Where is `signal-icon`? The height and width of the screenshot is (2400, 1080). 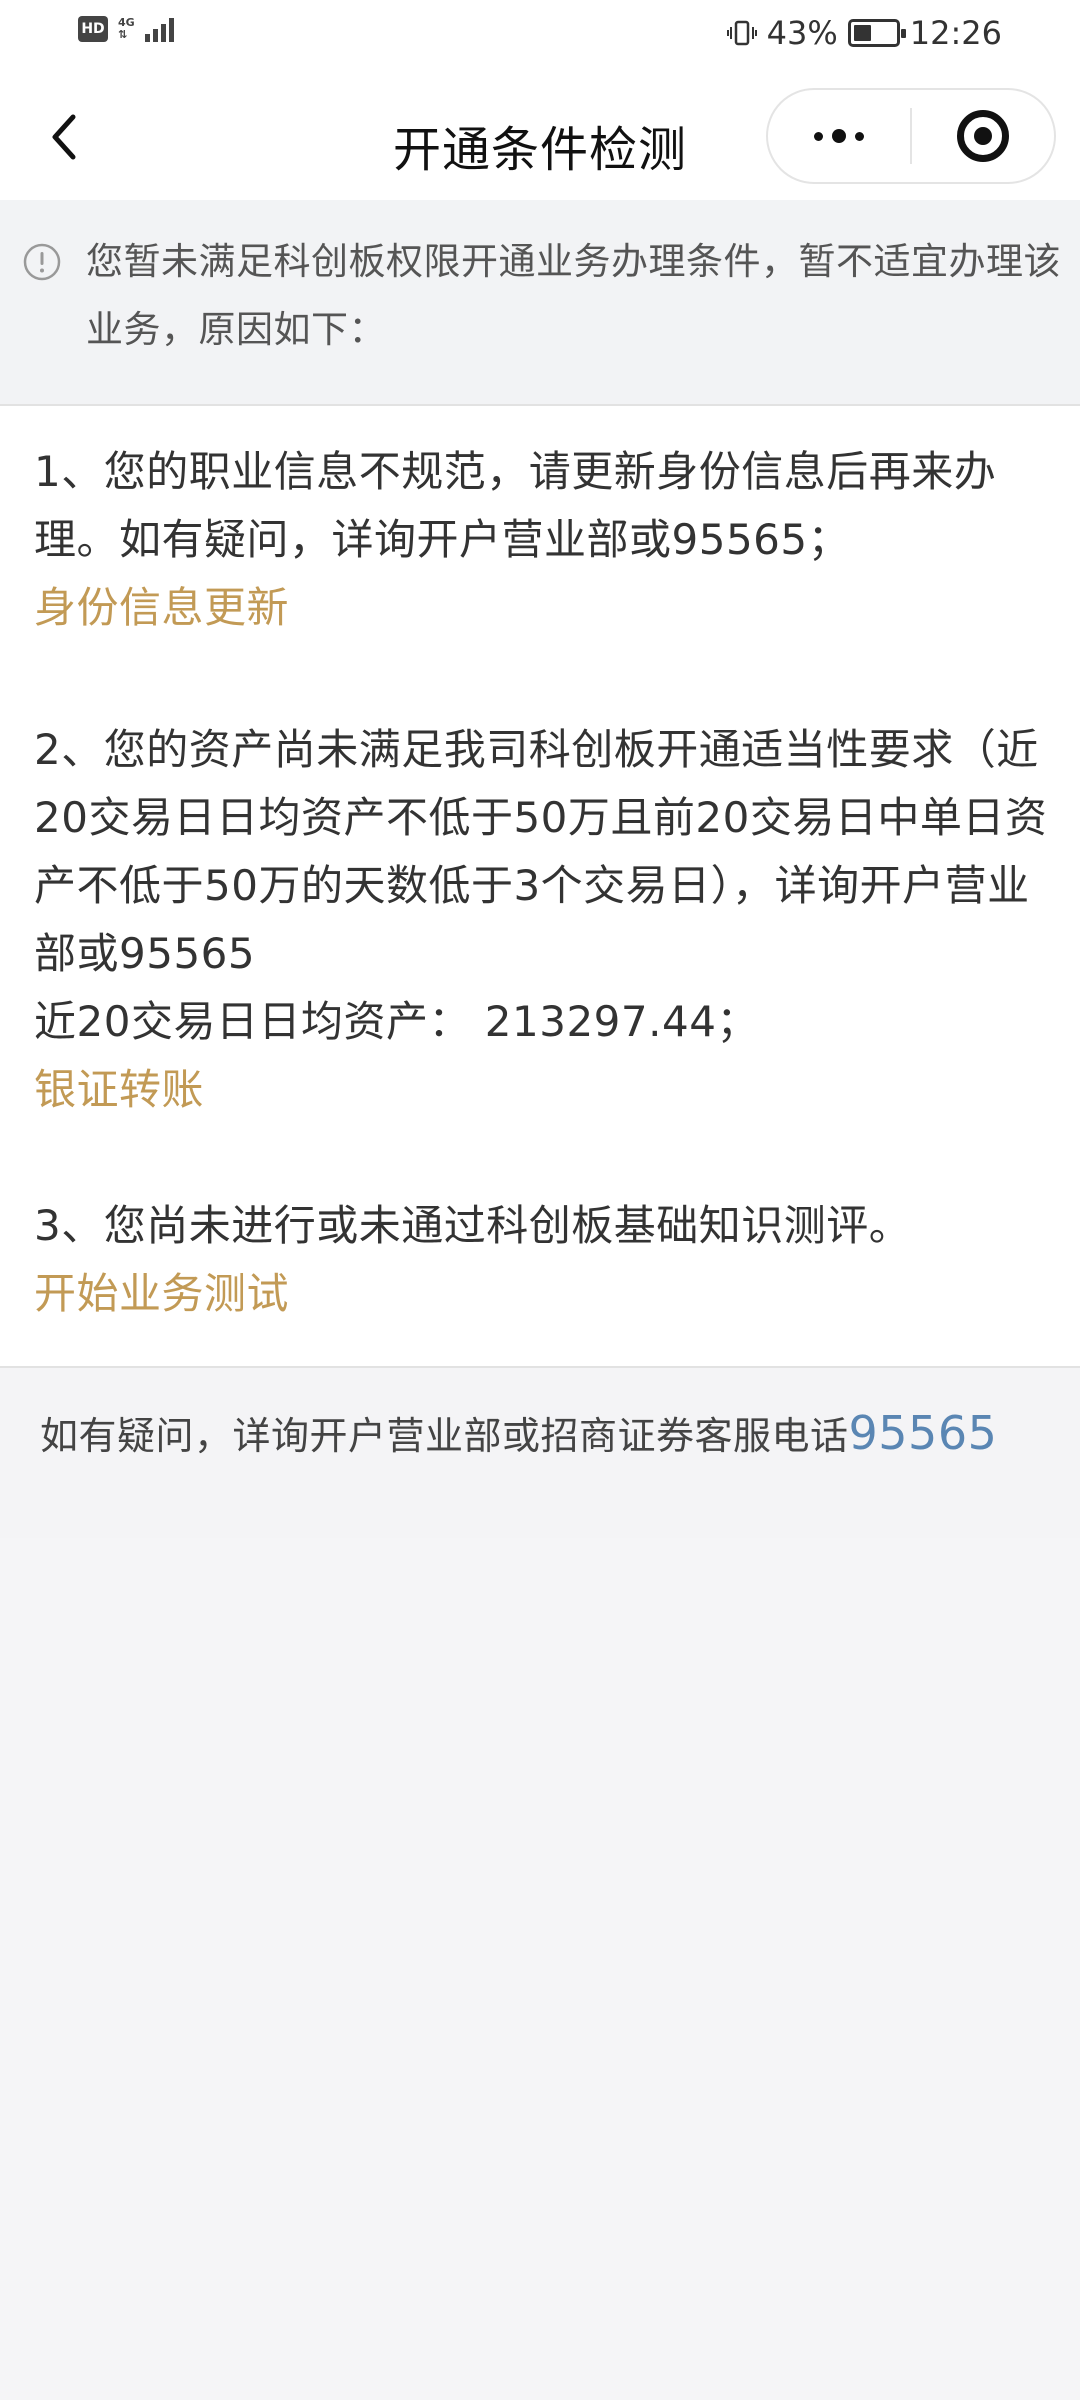
signal-icon is located at coordinates (159, 29).